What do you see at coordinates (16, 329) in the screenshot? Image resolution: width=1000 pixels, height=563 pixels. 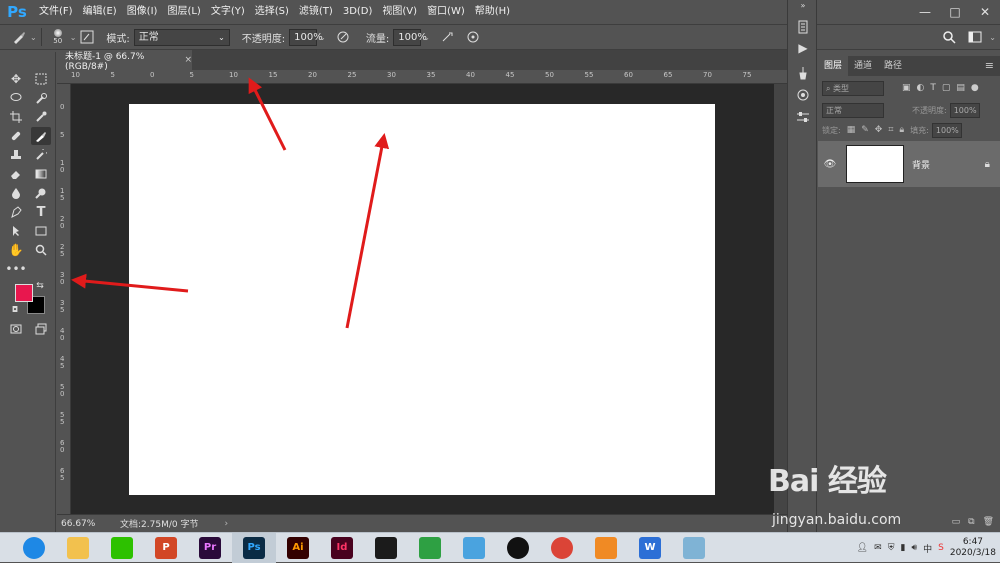 I see `quick-mask-icon` at bounding box center [16, 329].